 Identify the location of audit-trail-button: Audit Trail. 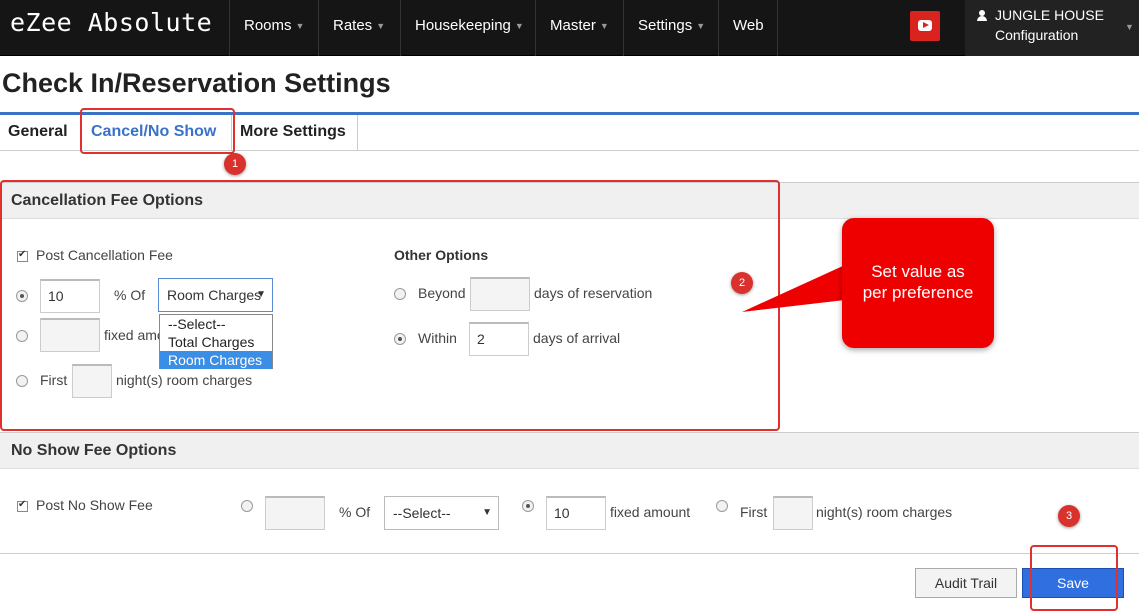
(966, 583).